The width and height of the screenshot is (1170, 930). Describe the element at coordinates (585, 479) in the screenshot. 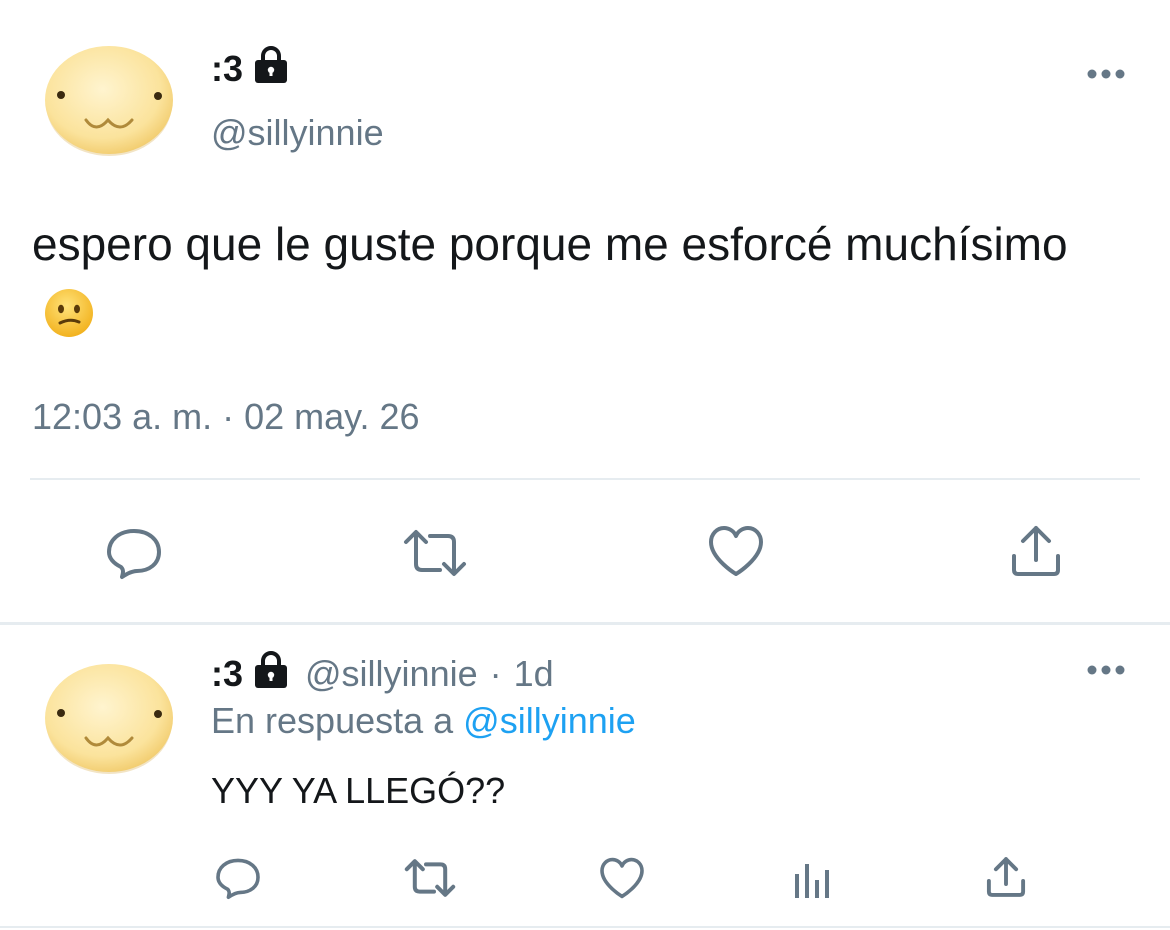

I see `divider` at that location.